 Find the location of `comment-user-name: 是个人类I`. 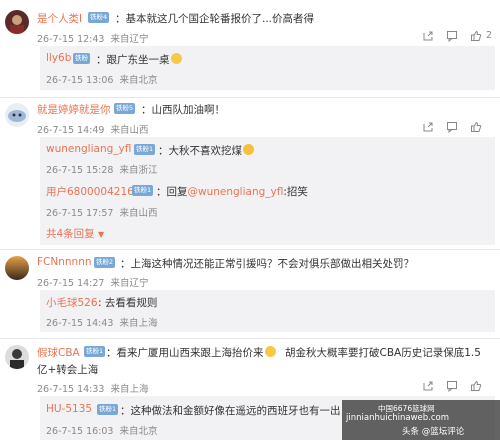

comment-user-name: 是个人类I is located at coordinates (59, 18).